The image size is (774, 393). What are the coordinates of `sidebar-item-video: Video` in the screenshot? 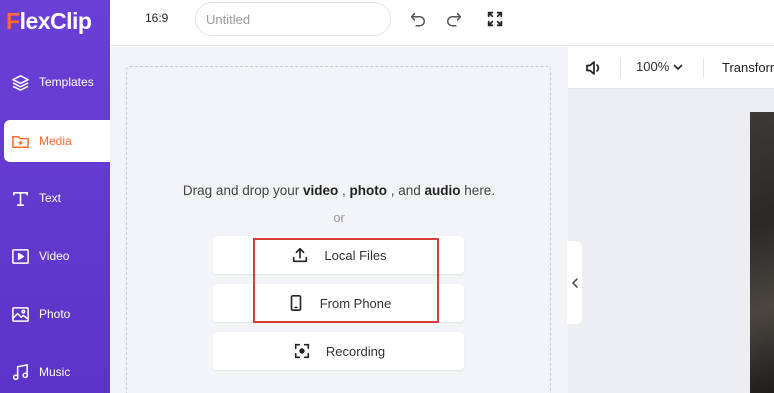 It's located at (55, 256).